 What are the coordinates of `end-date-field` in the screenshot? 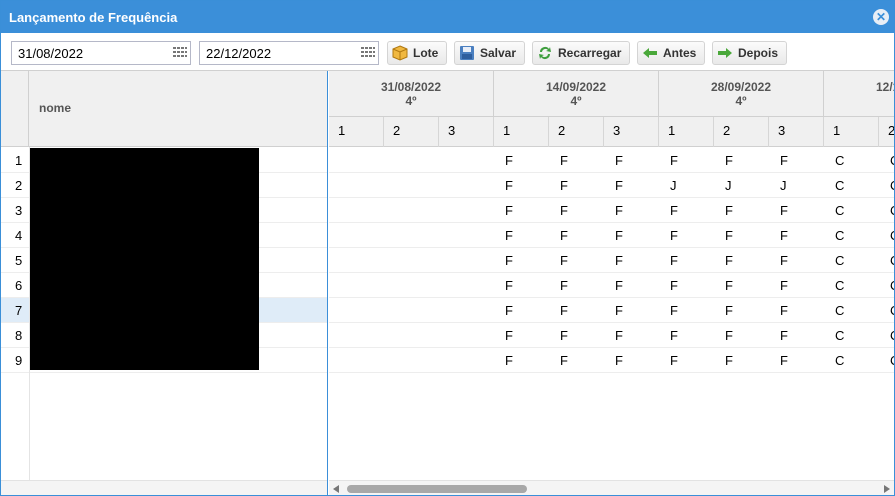 It's located at (289, 53).